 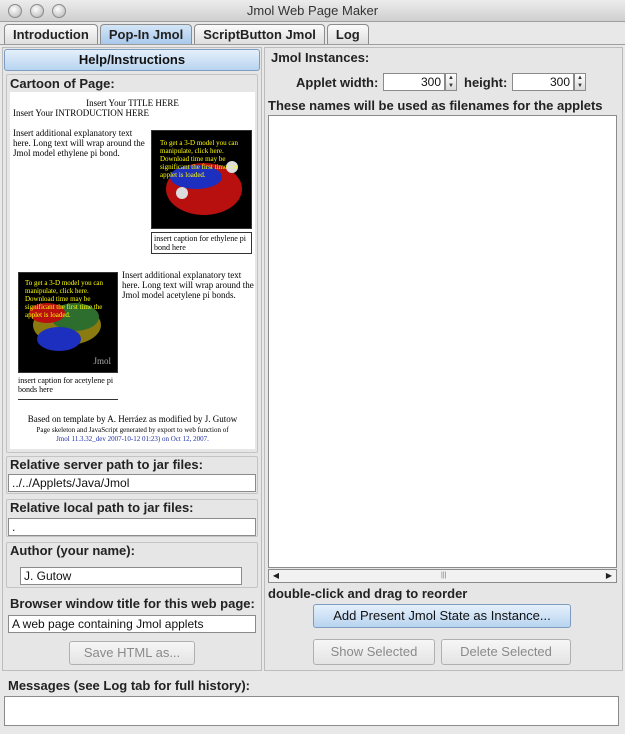 I want to click on messages-label: Messages (see Log tab for full history):, so click(x=129, y=685).